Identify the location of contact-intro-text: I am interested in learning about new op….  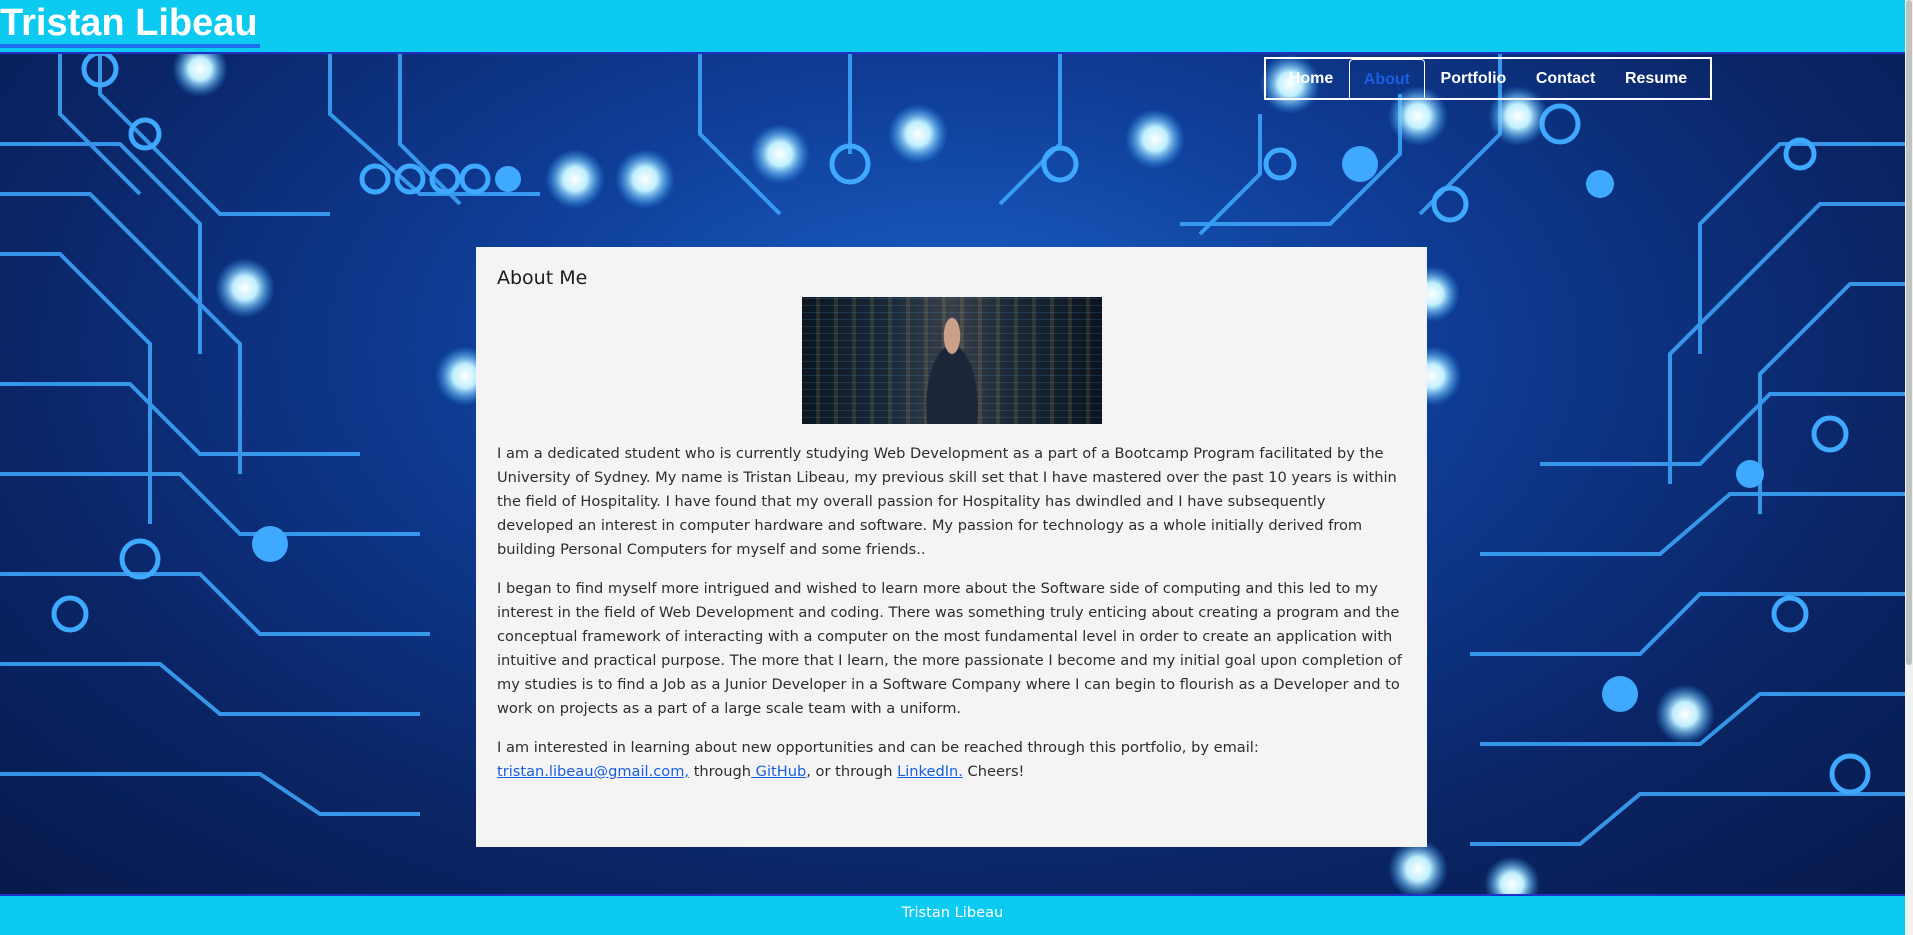
(878, 747).